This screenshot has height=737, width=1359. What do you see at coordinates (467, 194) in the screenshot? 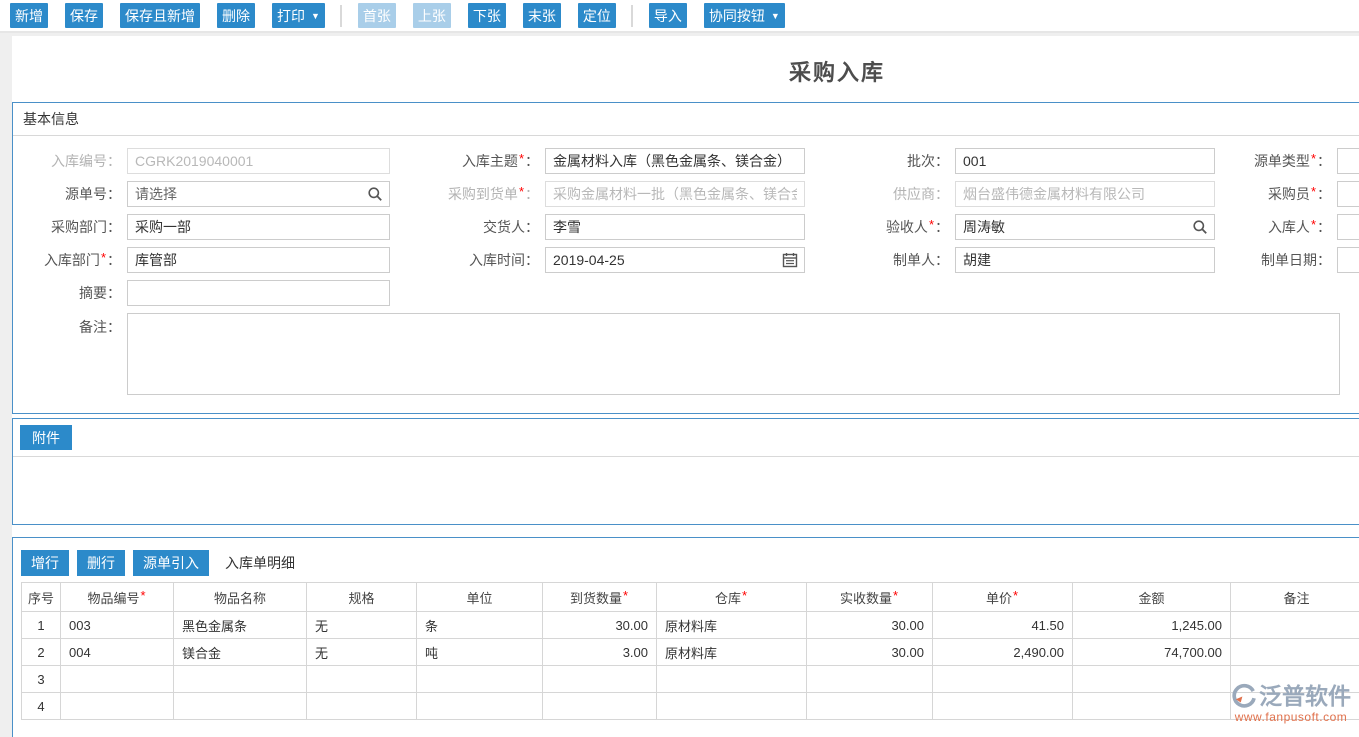
I see `purchase-arrival-order-label: 采购到货单*：` at bounding box center [467, 194].